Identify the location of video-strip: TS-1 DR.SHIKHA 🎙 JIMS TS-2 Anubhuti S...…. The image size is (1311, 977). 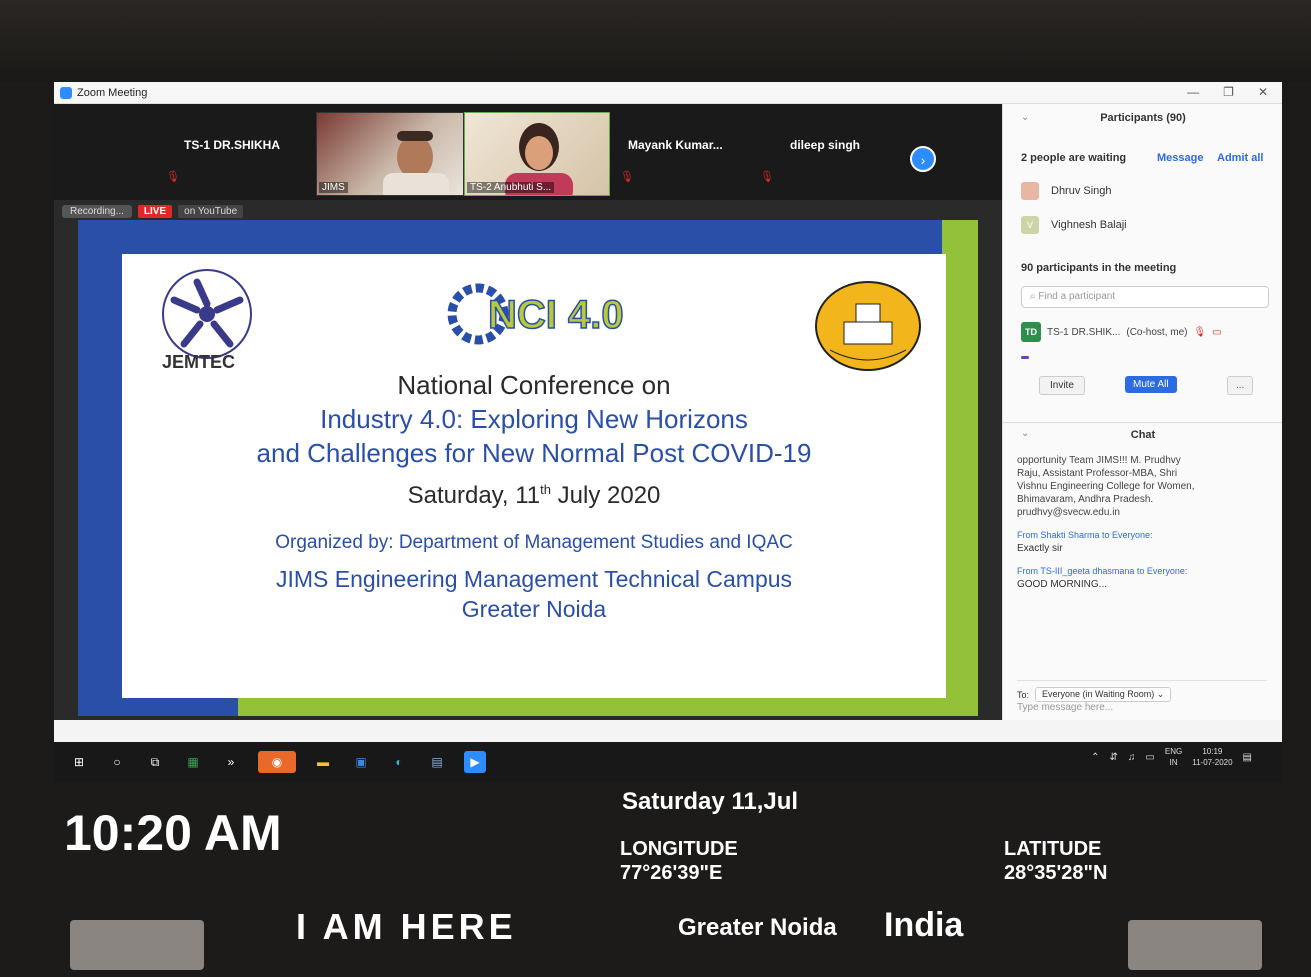
(528, 152).